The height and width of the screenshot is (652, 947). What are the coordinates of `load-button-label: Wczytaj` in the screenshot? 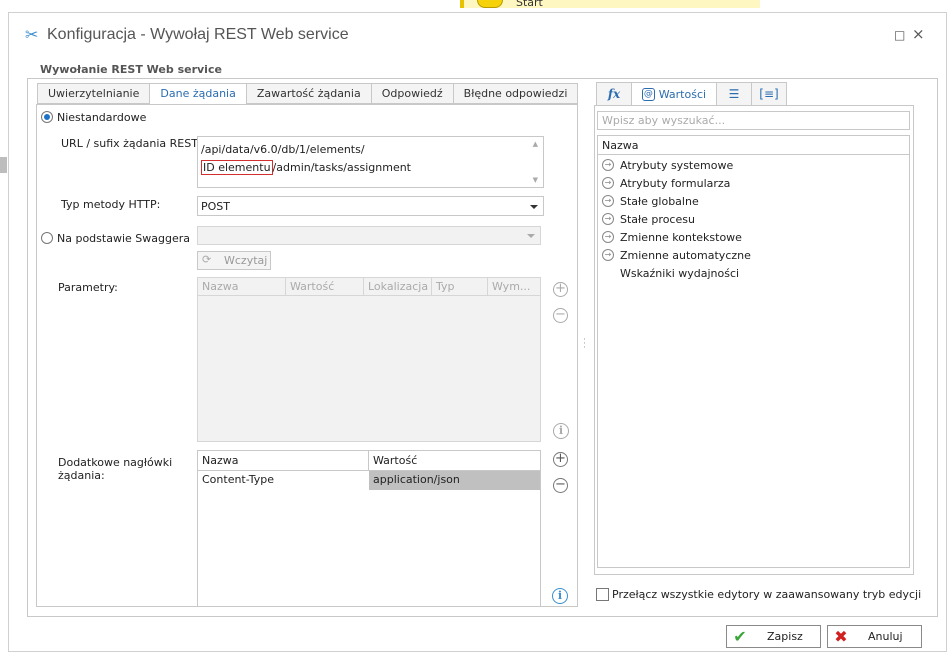 It's located at (246, 260).